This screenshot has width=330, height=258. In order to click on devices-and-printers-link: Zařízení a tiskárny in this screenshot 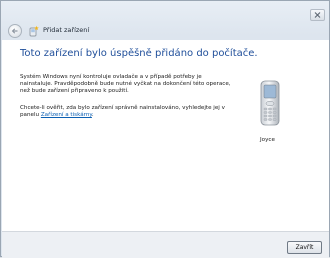, I will do `click(66, 115)`.